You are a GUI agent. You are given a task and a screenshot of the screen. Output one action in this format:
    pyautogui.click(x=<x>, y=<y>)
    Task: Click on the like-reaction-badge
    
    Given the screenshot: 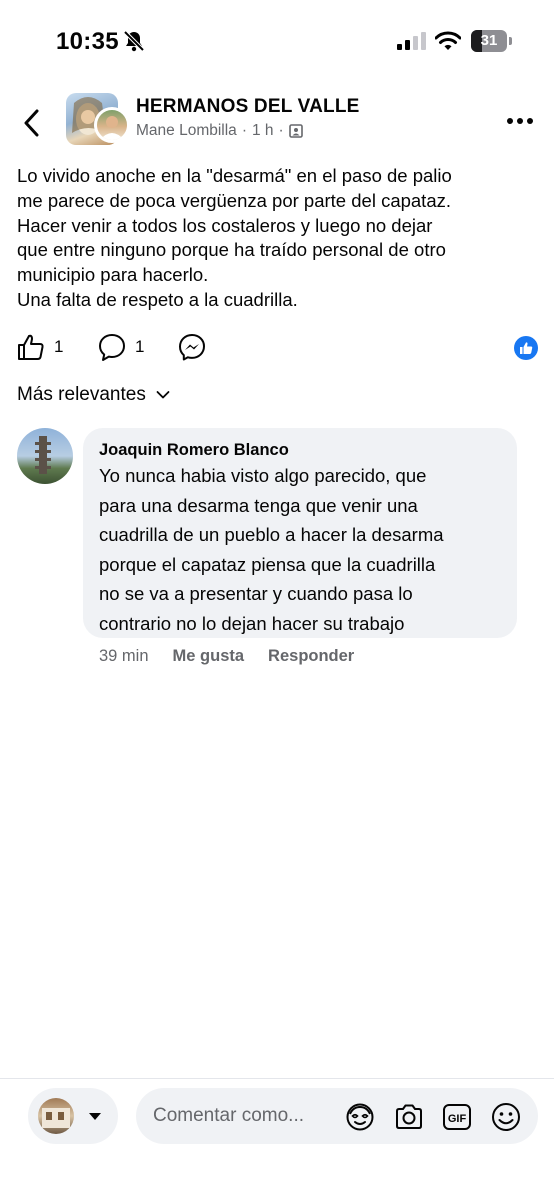 What is the action you would take?
    pyautogui.click(x=526, y=348)
    